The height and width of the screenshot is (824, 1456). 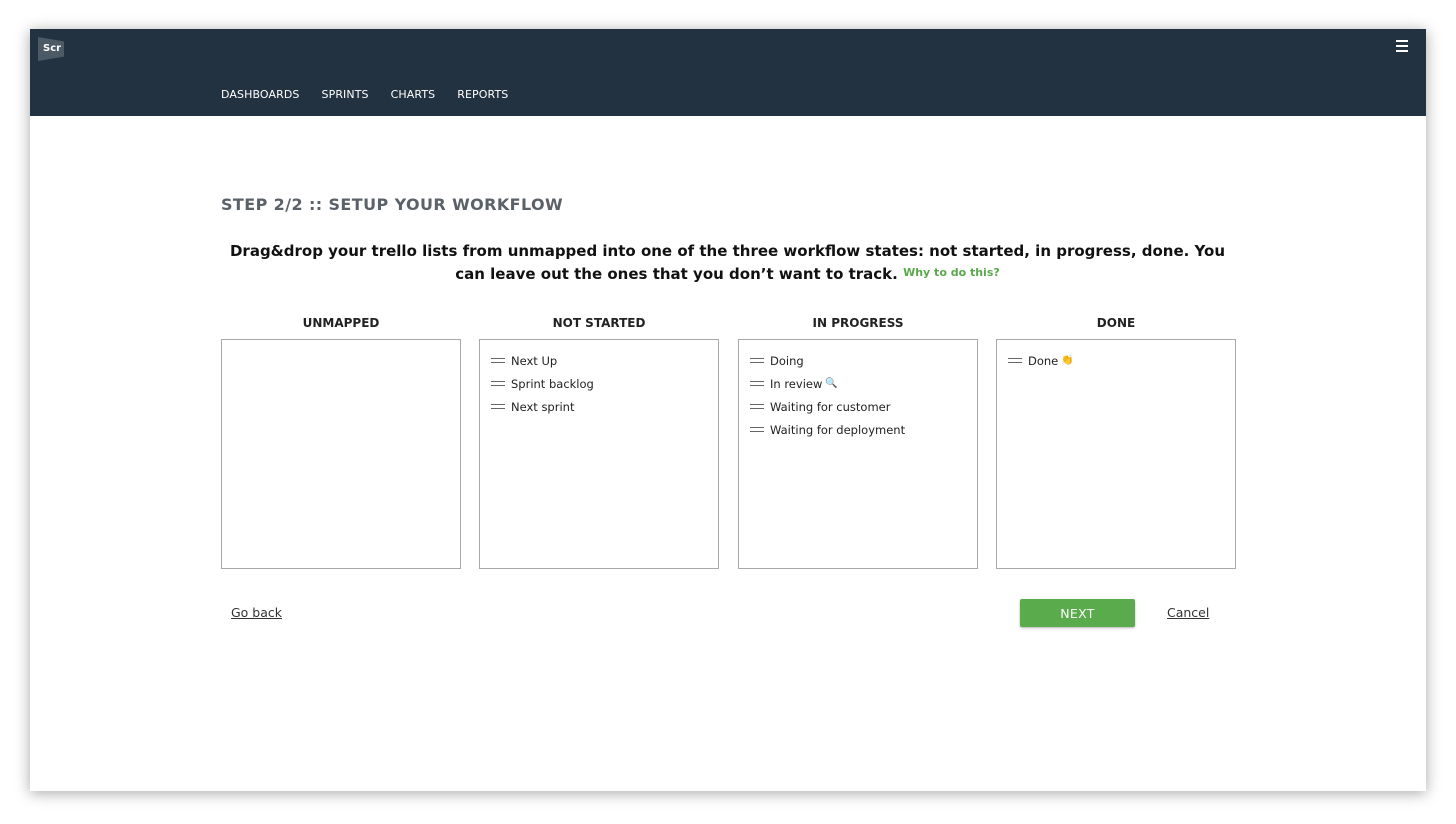 I want to click on nav-charts: CHARTS, so click(x=413, y=94).